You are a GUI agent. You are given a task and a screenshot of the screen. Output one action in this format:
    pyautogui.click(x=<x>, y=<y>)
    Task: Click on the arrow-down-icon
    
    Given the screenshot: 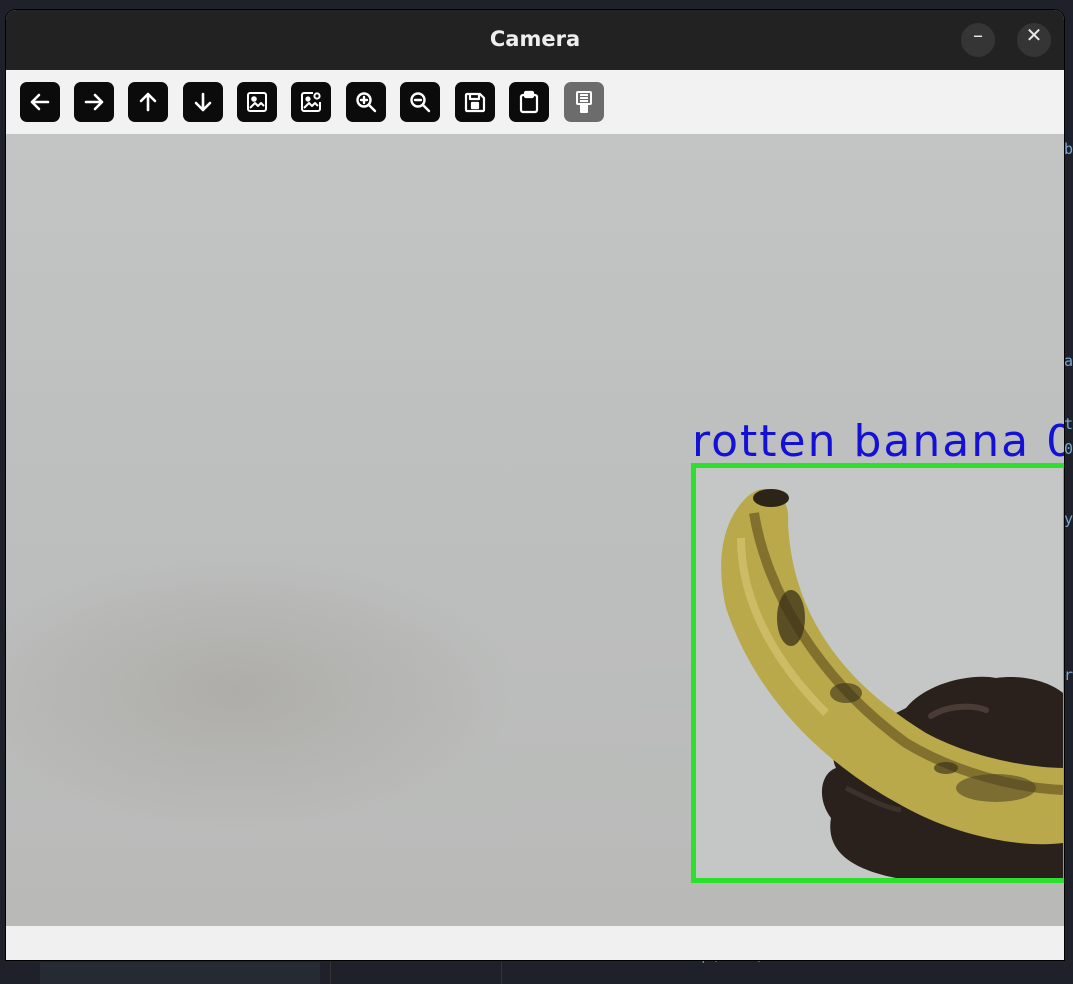 What is the action you would take?
    pyautogui.click(x=203, y=102)
    